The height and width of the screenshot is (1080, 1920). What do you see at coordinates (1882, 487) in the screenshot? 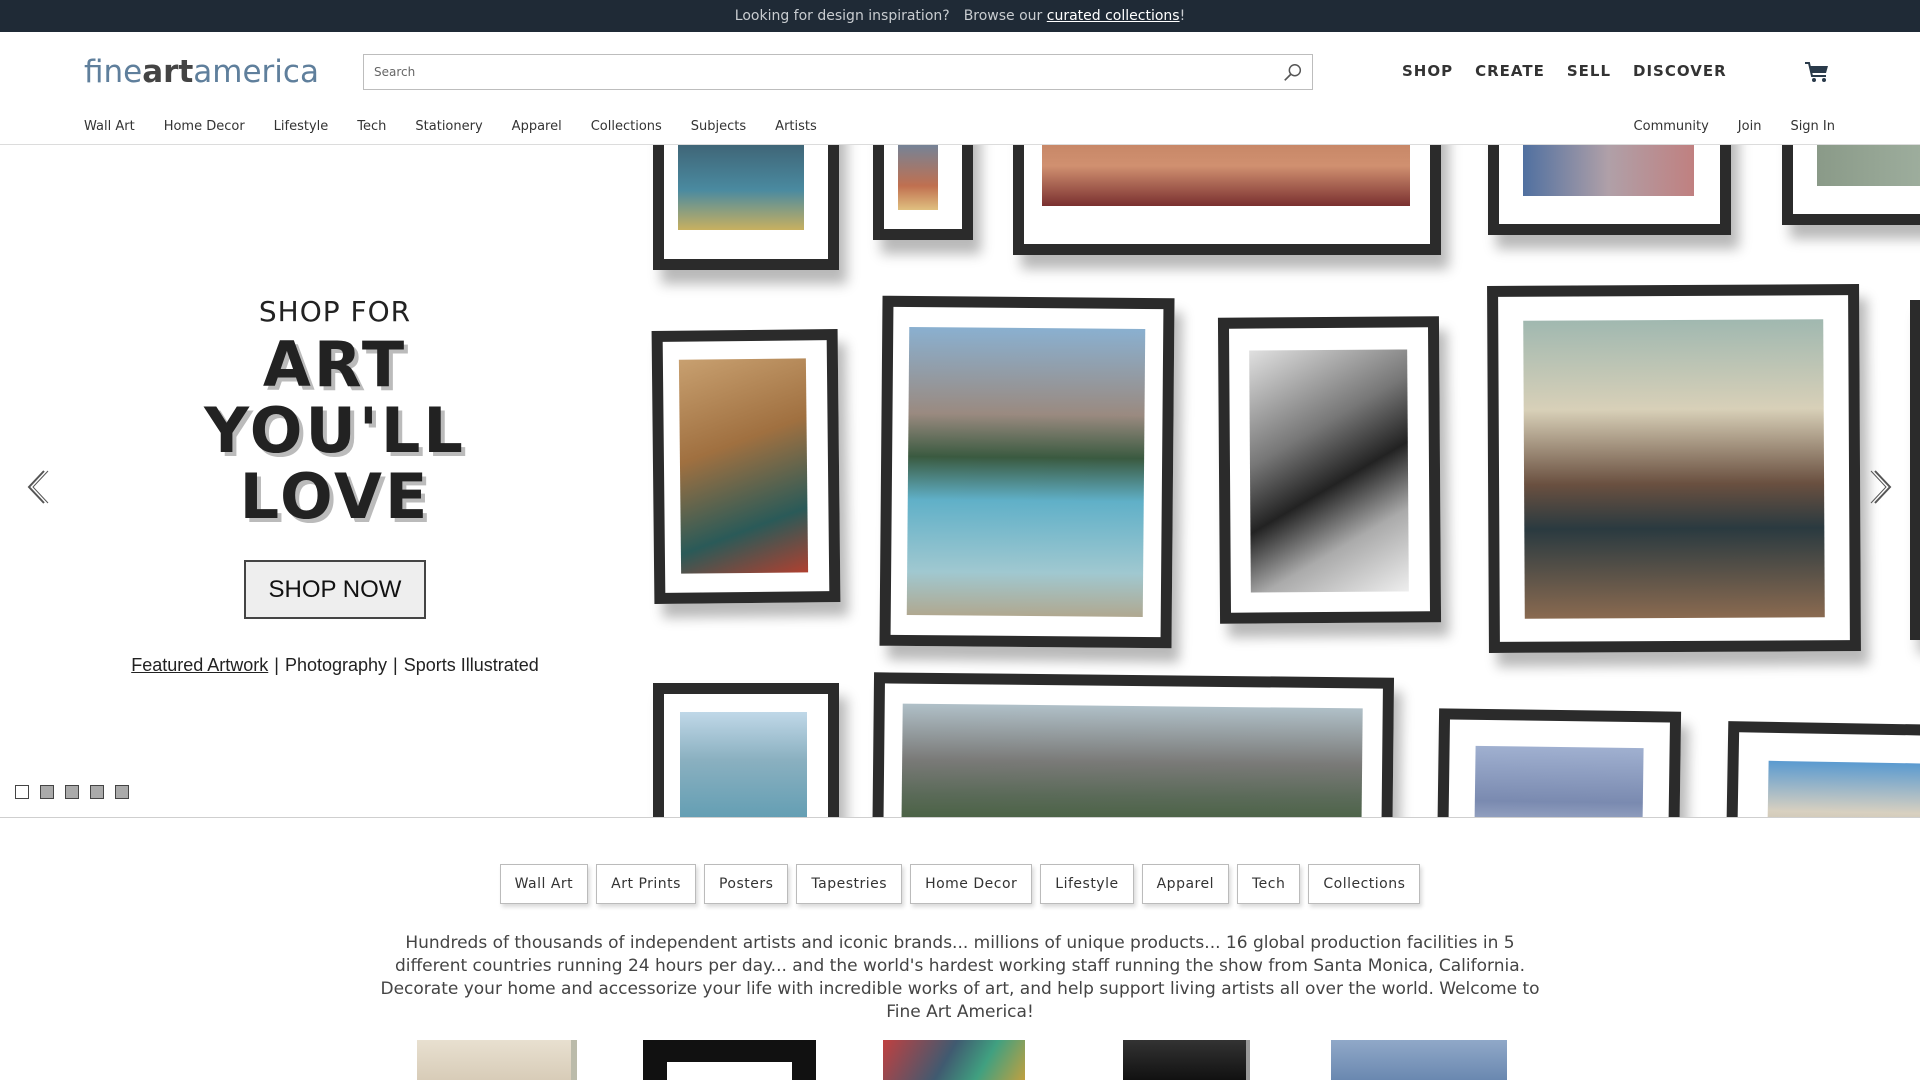
I see `next-slide-icon` at bounding box center [1882, 487].